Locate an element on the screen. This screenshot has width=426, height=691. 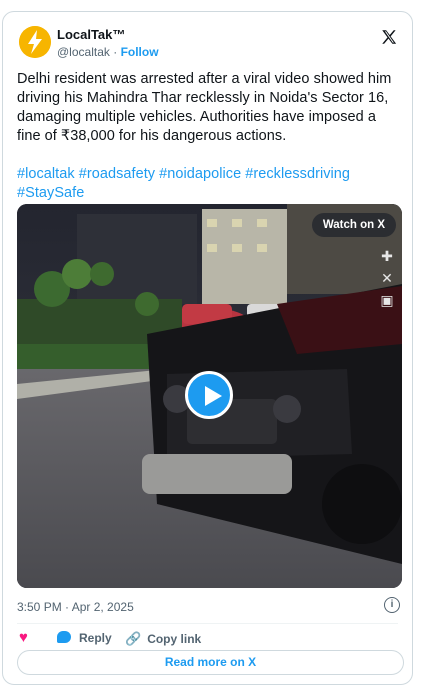
reply-button: Reply is located at coordinates (84, 638).